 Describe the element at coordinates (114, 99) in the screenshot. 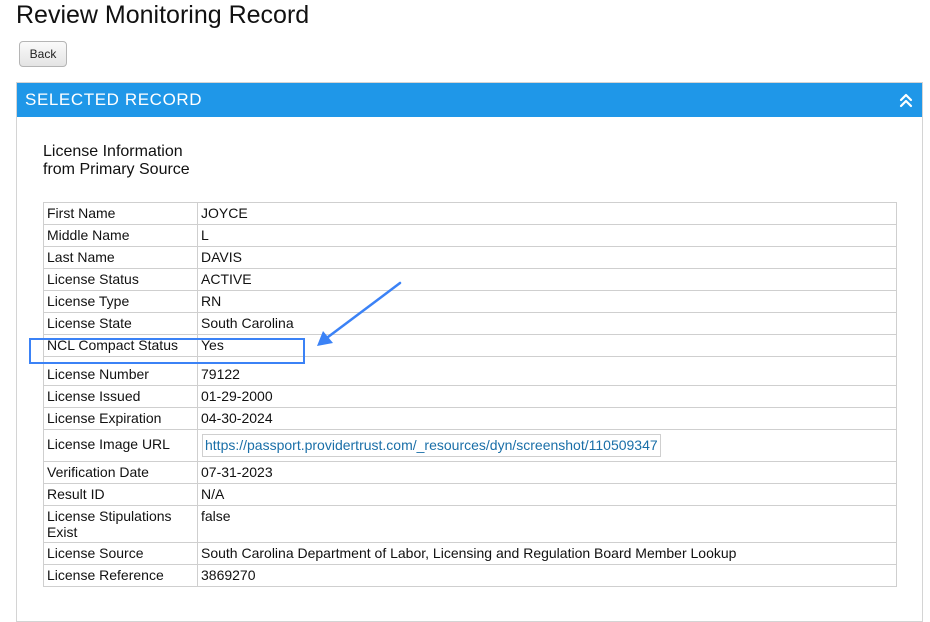

I see `panel-title: SELECTED RECORD` at that location.